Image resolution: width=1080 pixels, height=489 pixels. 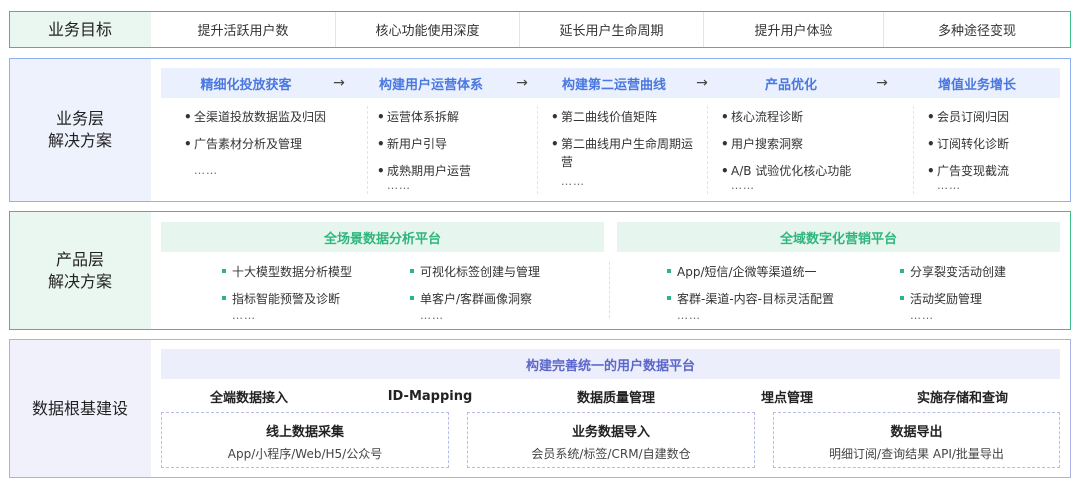 What do you see at coordinates (946, 298) in the screenshot?
I see `feature-text: 活动奖励管理` at bounding box center [946, 298].